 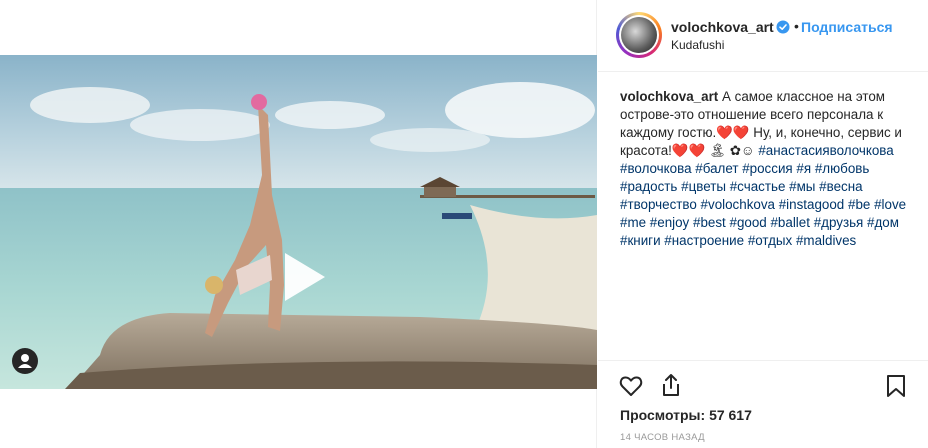 I want to click on avatar-image, so click(x=639, y=35).